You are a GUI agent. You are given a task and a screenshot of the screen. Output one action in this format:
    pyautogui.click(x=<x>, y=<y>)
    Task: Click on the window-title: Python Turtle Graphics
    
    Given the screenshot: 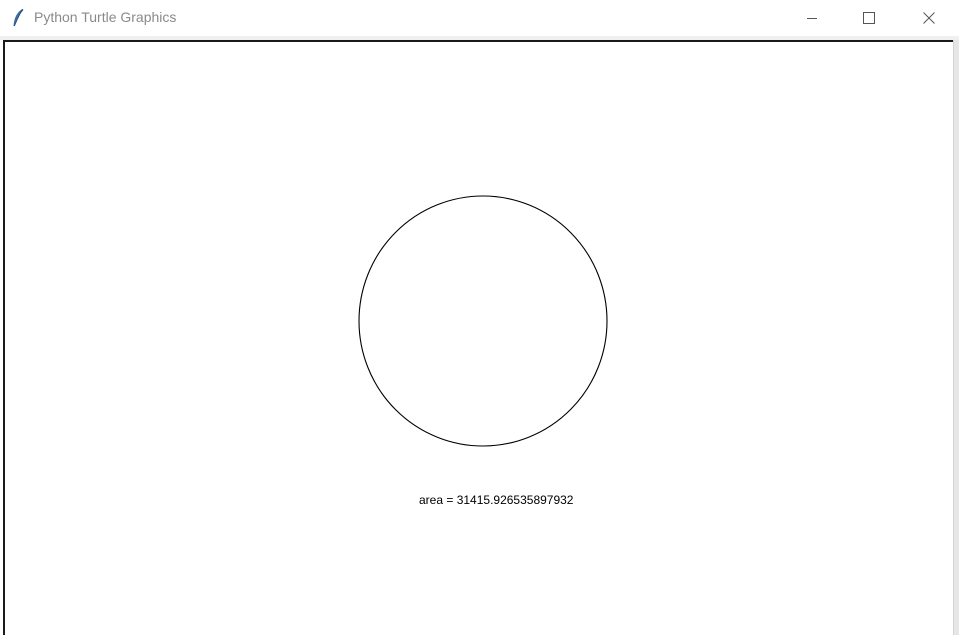 What is the action you would take?
    pyautogui.click(x=105, y=17)
    